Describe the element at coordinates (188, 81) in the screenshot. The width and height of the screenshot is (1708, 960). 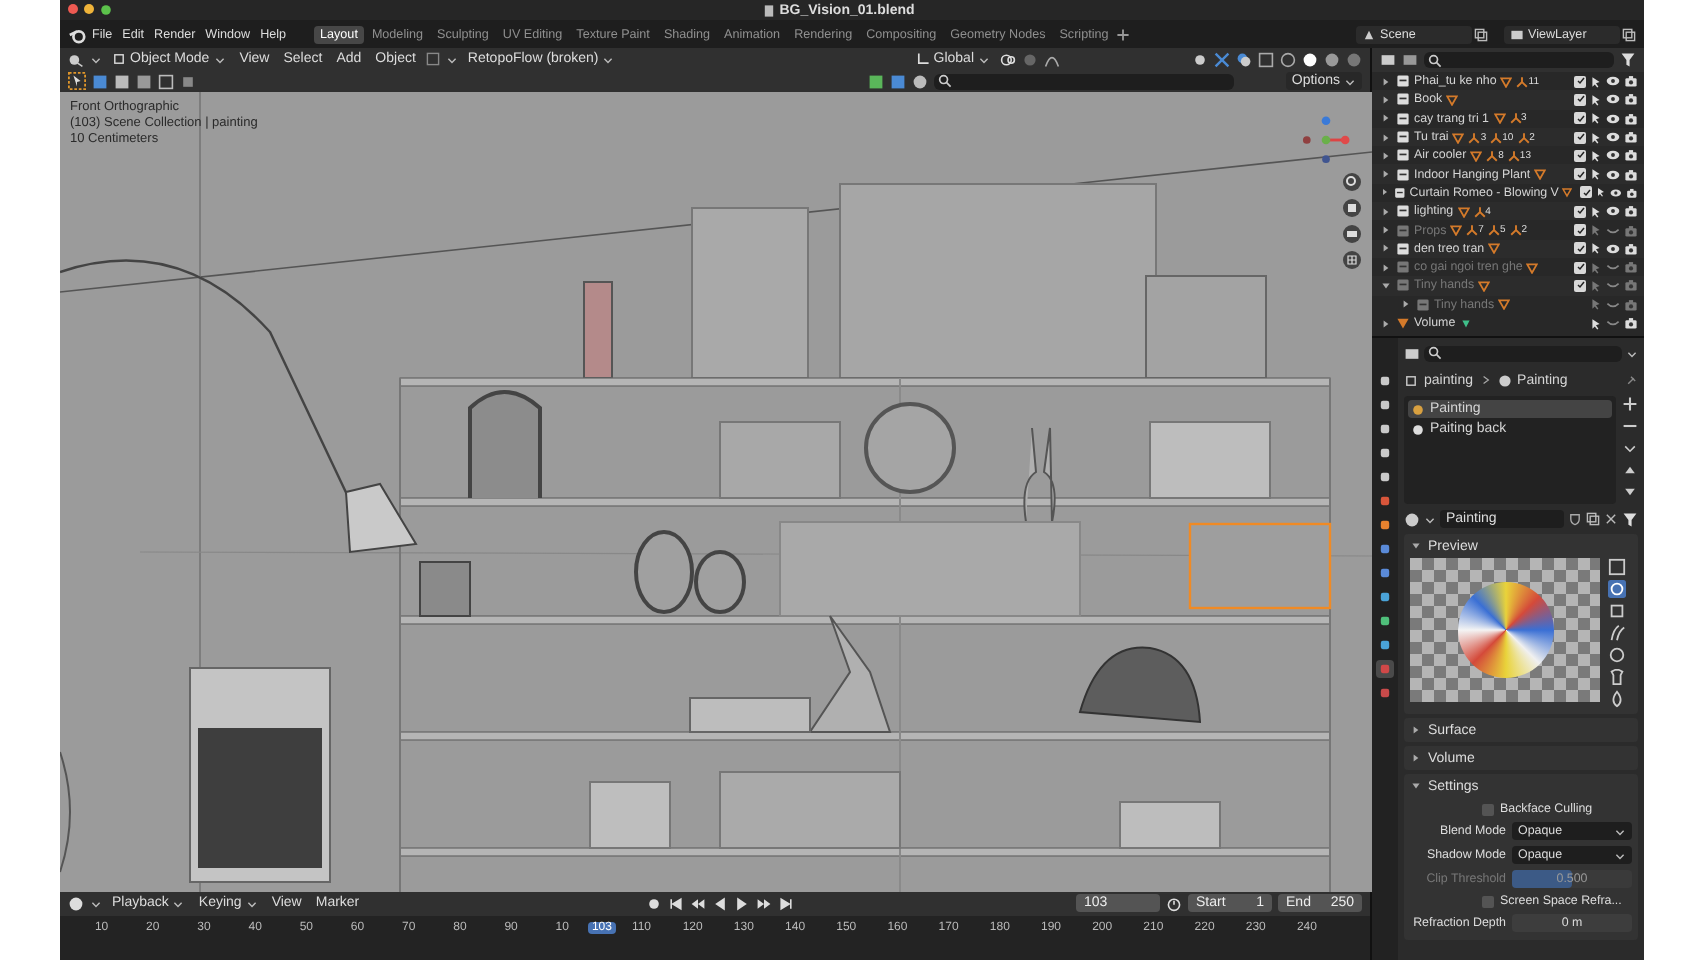
I see `select-intersect-icon` at that location.